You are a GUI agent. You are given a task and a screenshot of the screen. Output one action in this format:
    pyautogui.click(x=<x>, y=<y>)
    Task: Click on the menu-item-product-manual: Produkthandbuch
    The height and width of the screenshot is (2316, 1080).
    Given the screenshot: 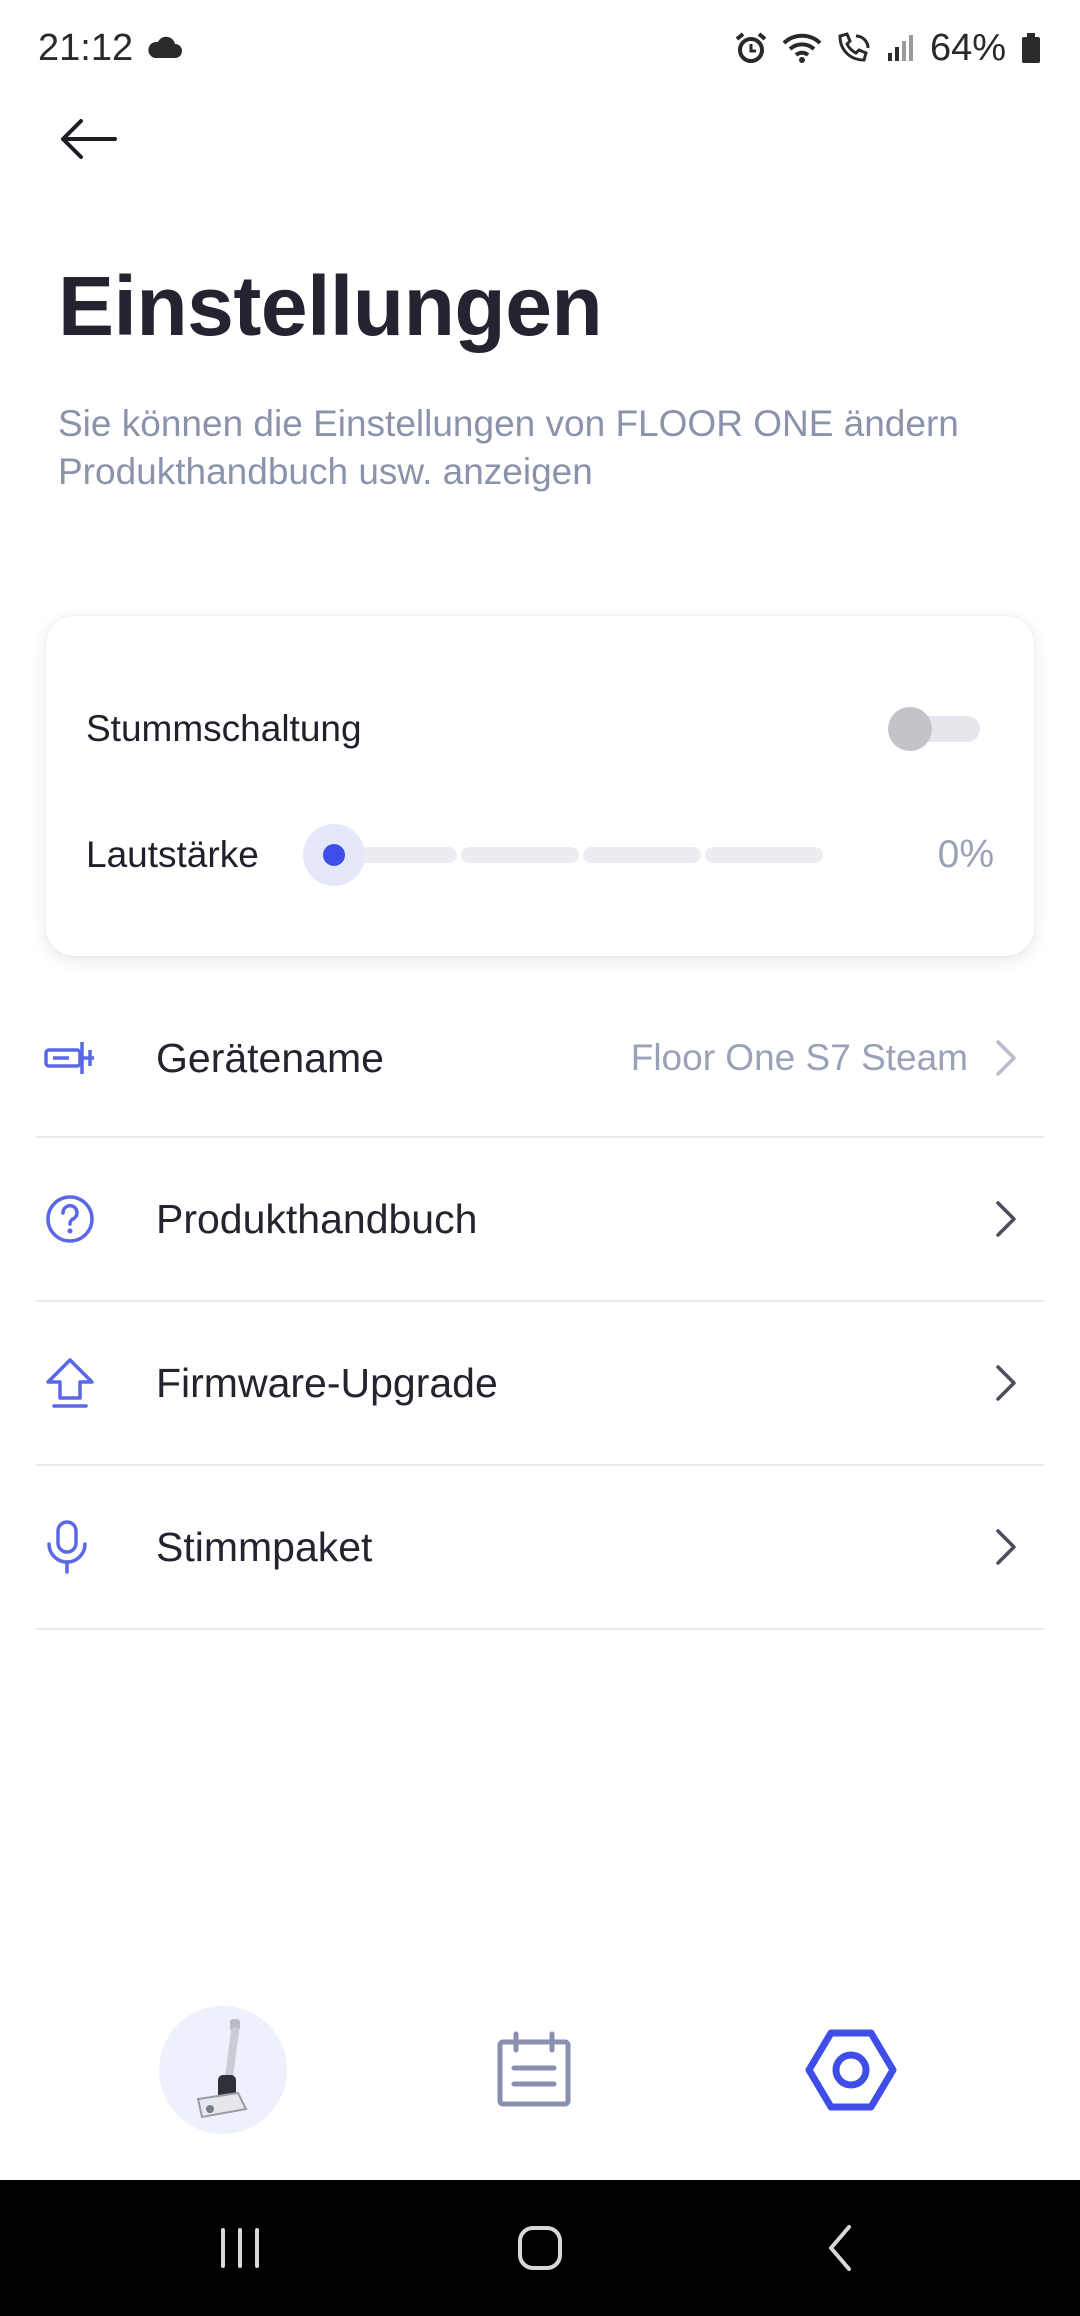 What is the action you would take?
    pyautogui.click(x=540, y=1220)
    